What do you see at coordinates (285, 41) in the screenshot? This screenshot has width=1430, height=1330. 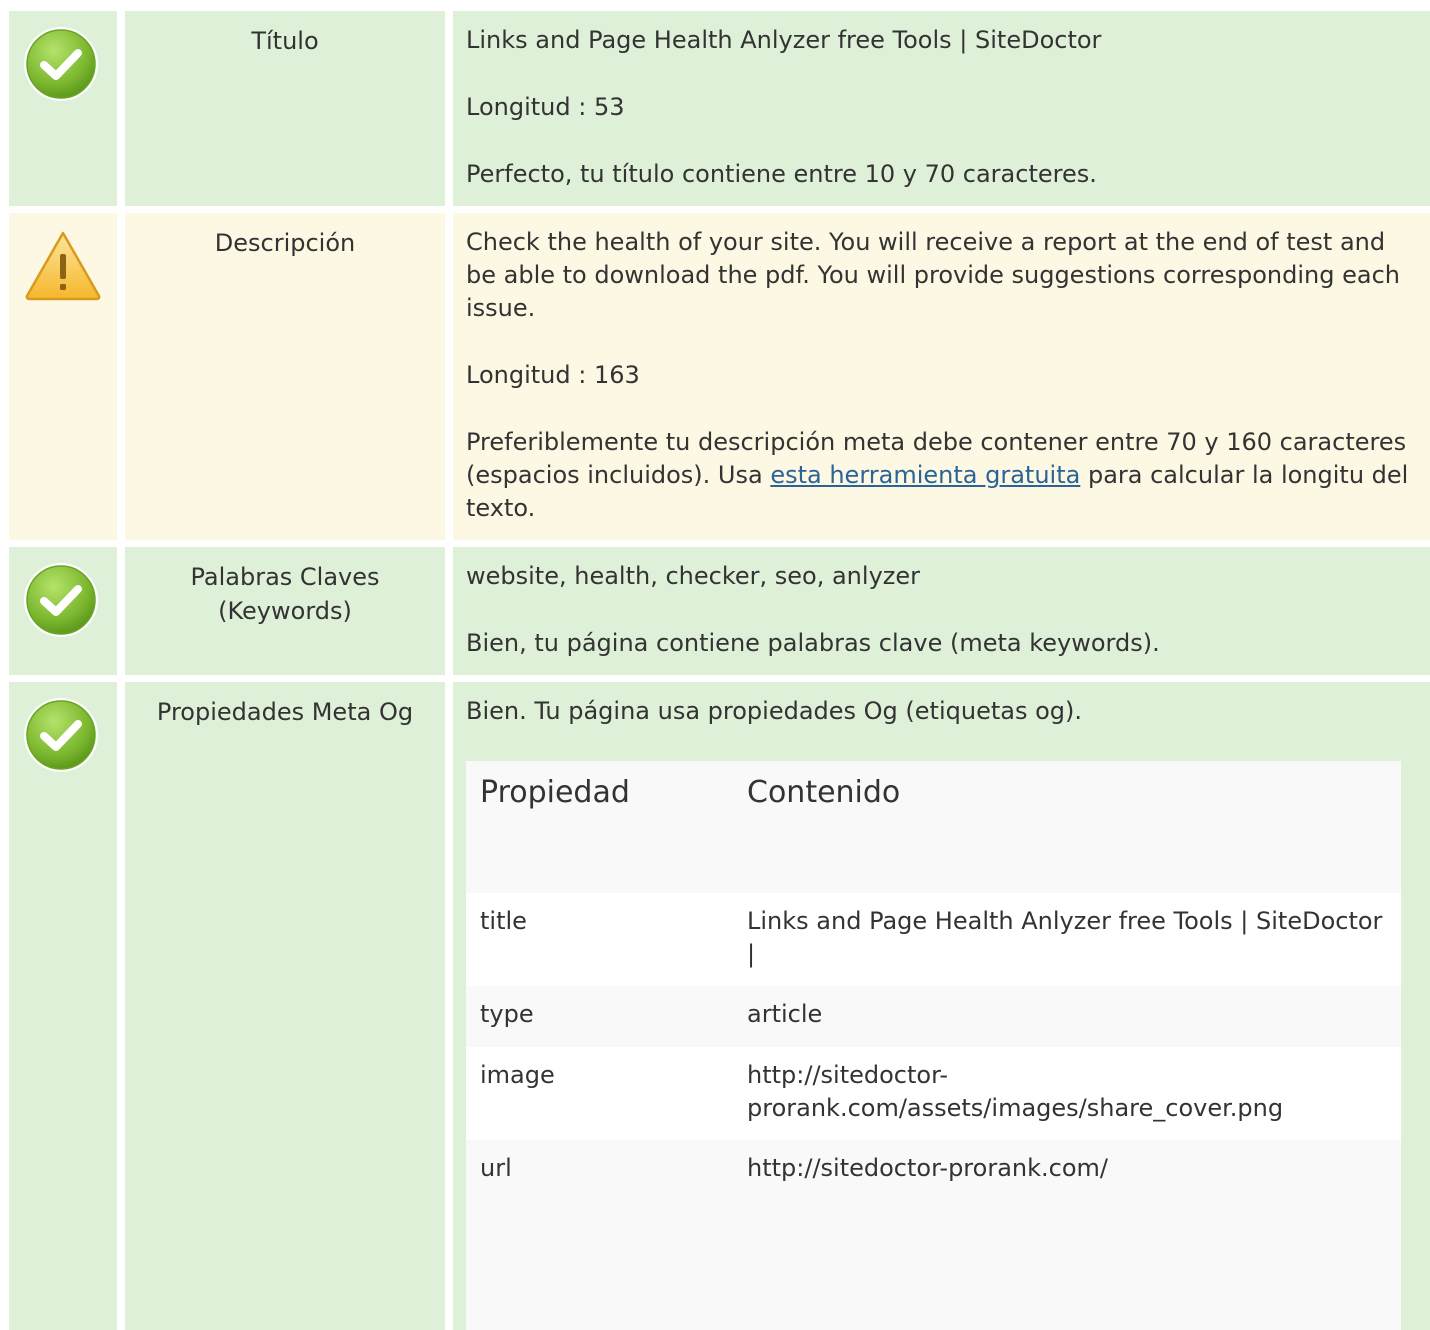 I see `row-label: Título` at bounding box center [285, 41].